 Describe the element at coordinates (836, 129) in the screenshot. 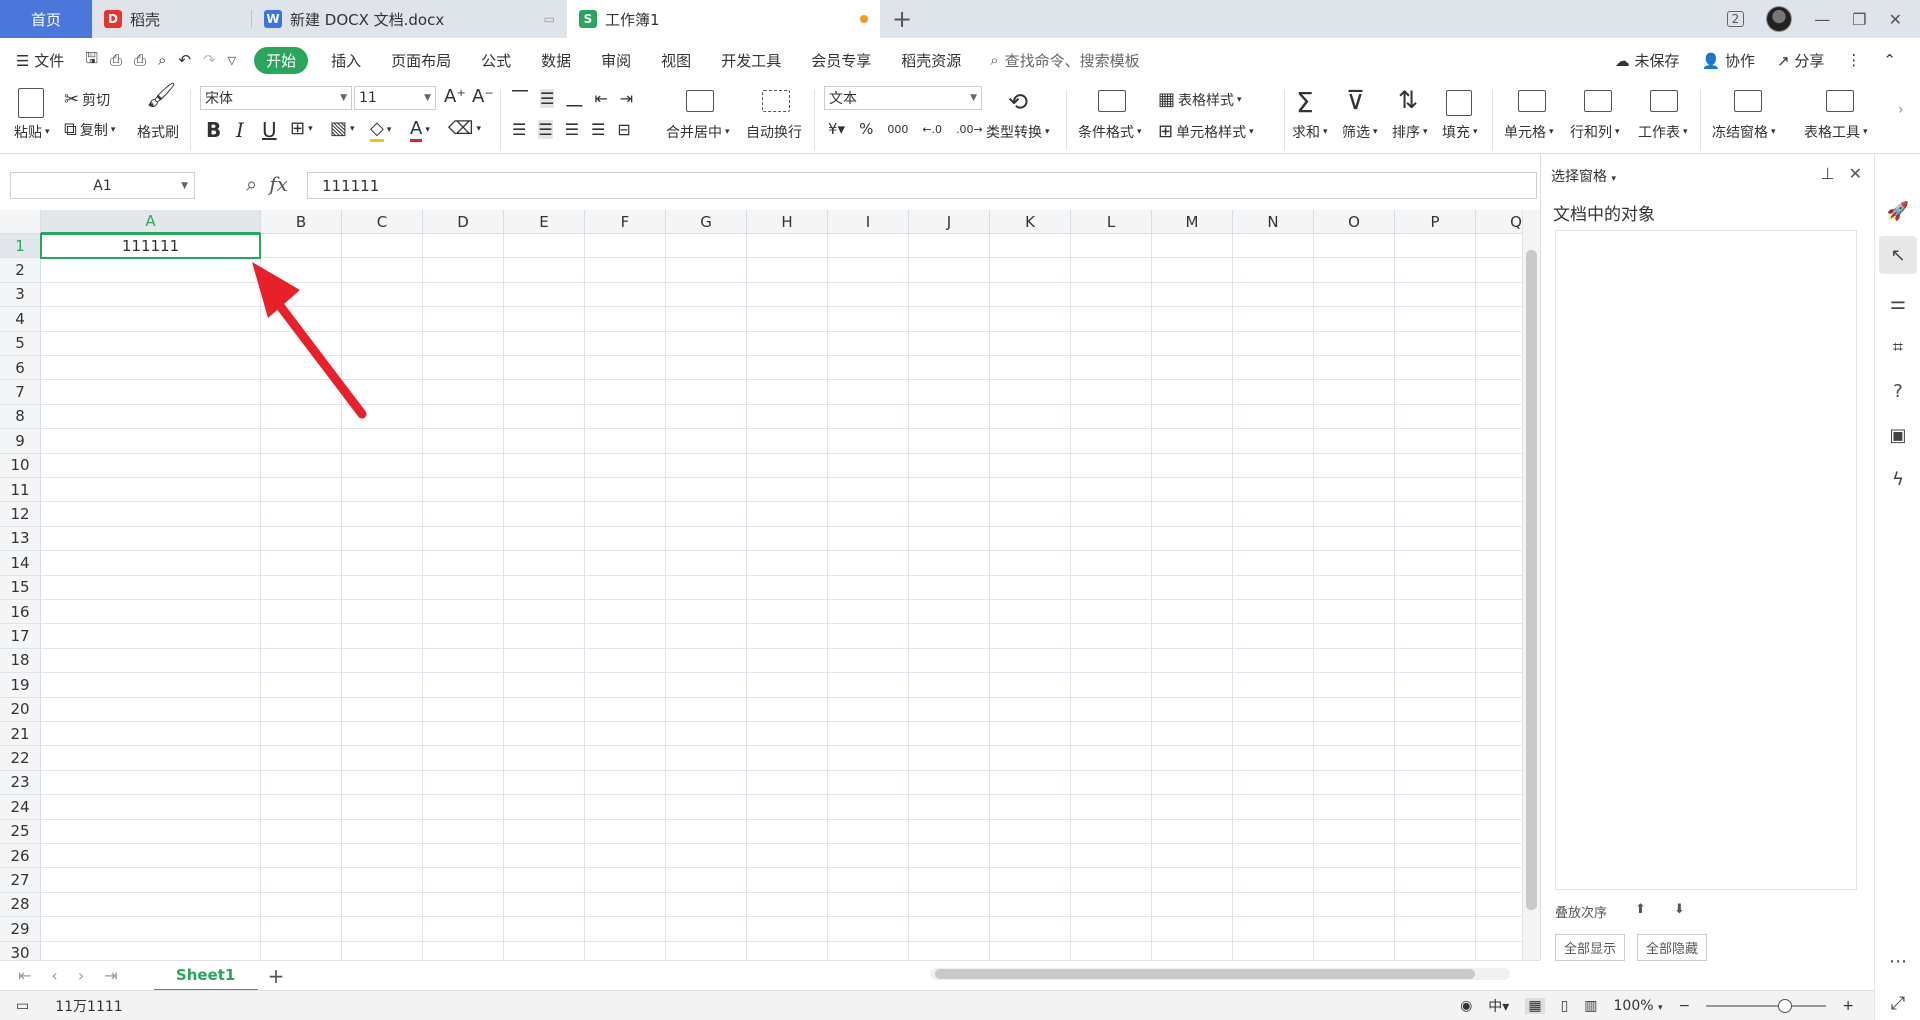

I see `currency-icon: ¥▾` at that location.